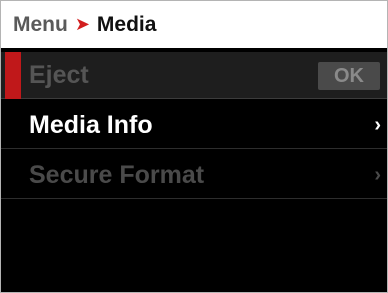  I want to click on page-title: Media, so click(126, 24).